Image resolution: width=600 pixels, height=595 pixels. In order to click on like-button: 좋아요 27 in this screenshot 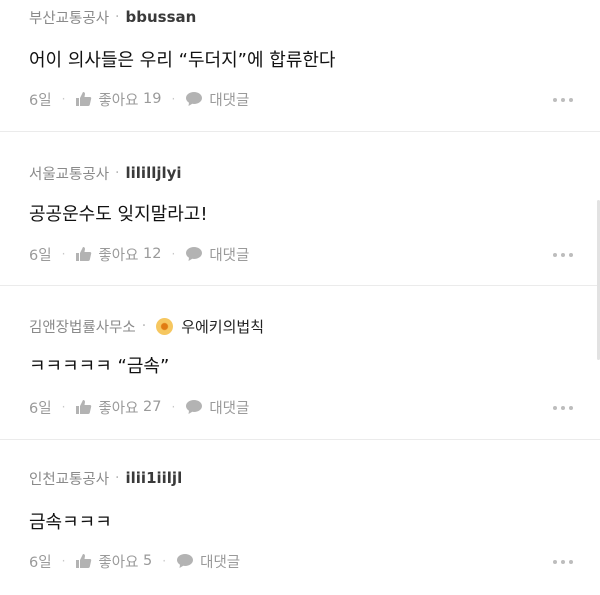, I will do `click(118, 407)`.